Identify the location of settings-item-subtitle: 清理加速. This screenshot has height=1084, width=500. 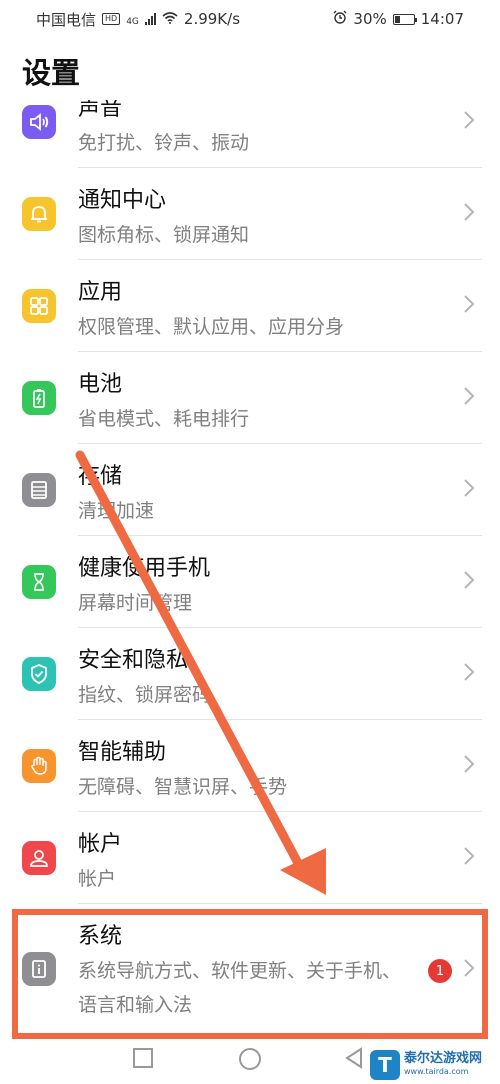
(116, 511).